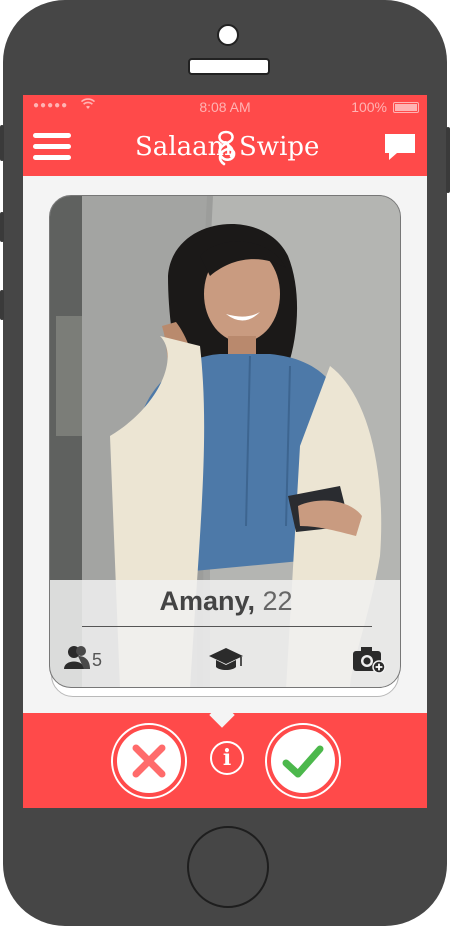 The height and width of the screenshot is (926, 450). I want to click on mute-switch, so click(2, 143).